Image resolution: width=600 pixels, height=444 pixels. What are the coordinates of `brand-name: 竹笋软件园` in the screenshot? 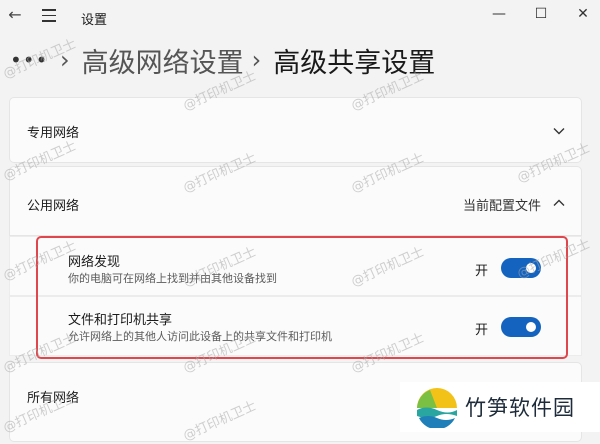 It's located at (520, 408).